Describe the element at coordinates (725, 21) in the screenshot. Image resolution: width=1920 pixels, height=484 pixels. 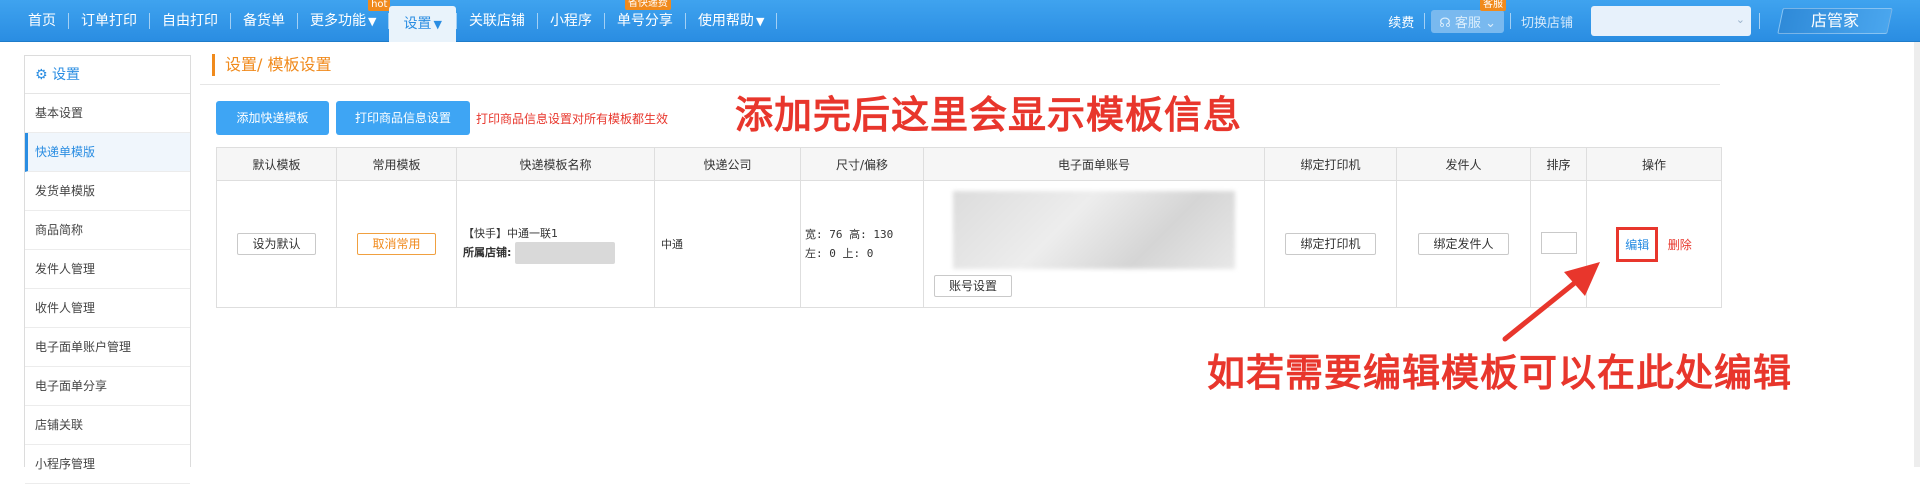
I see `nav-help-label: 使用帮助` at that location.